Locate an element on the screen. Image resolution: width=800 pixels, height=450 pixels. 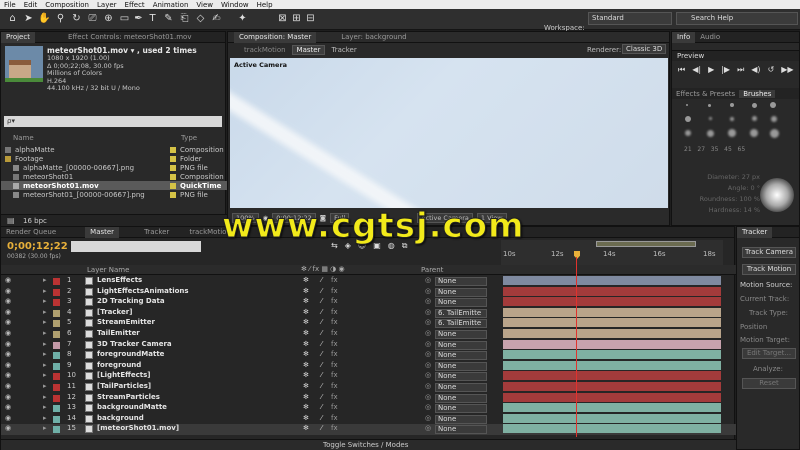
axis-icon: ⊠ is located at coordinates (282, 18).